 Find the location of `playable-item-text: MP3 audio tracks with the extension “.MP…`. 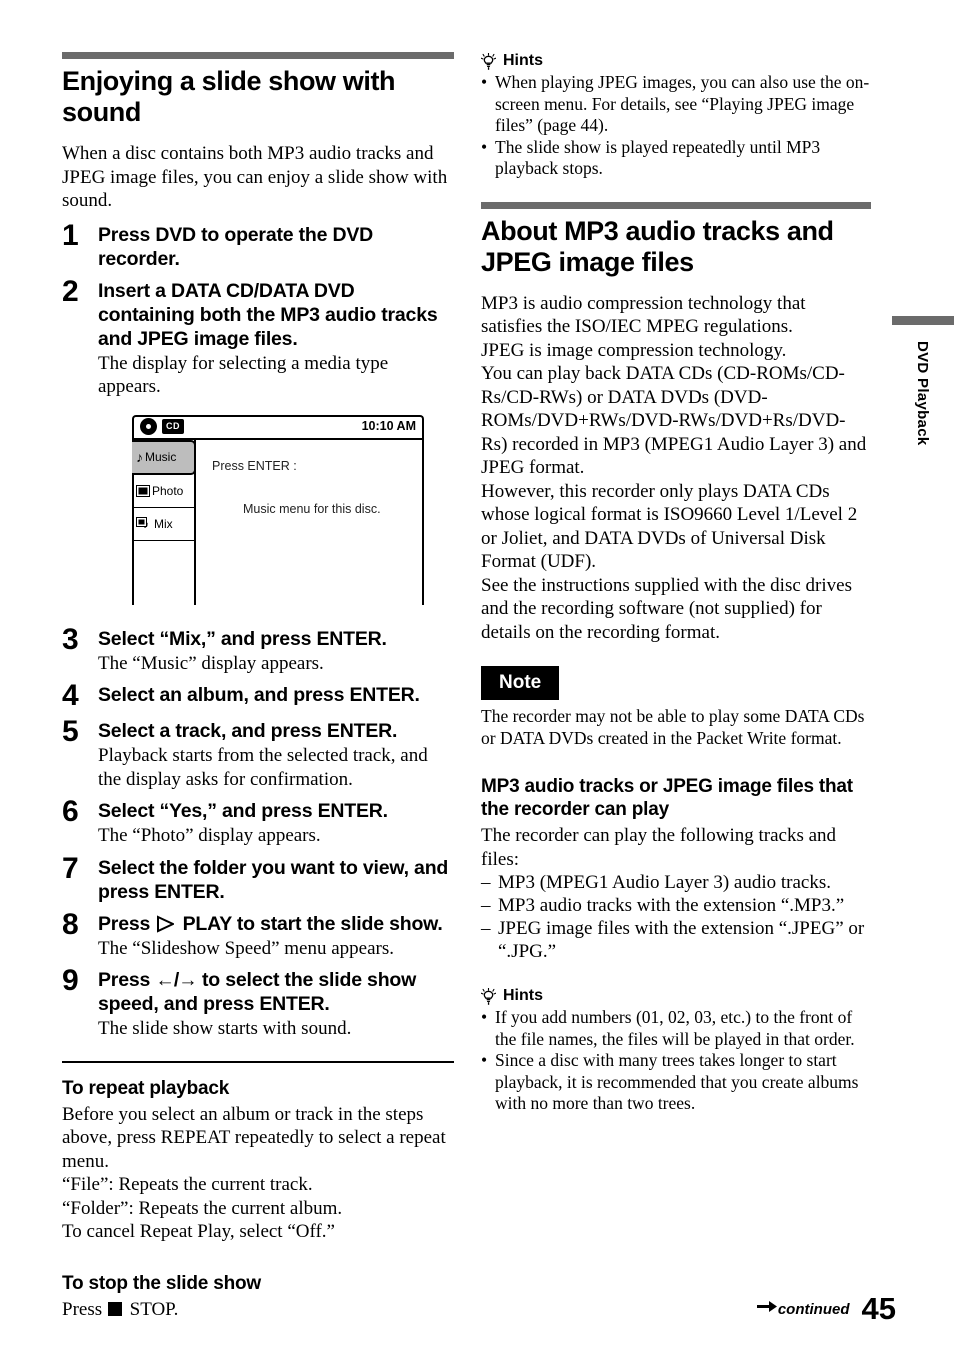

playable-item-text: MP3 audio tracks with the extension “.MP… is located at coordinates (671, 905).